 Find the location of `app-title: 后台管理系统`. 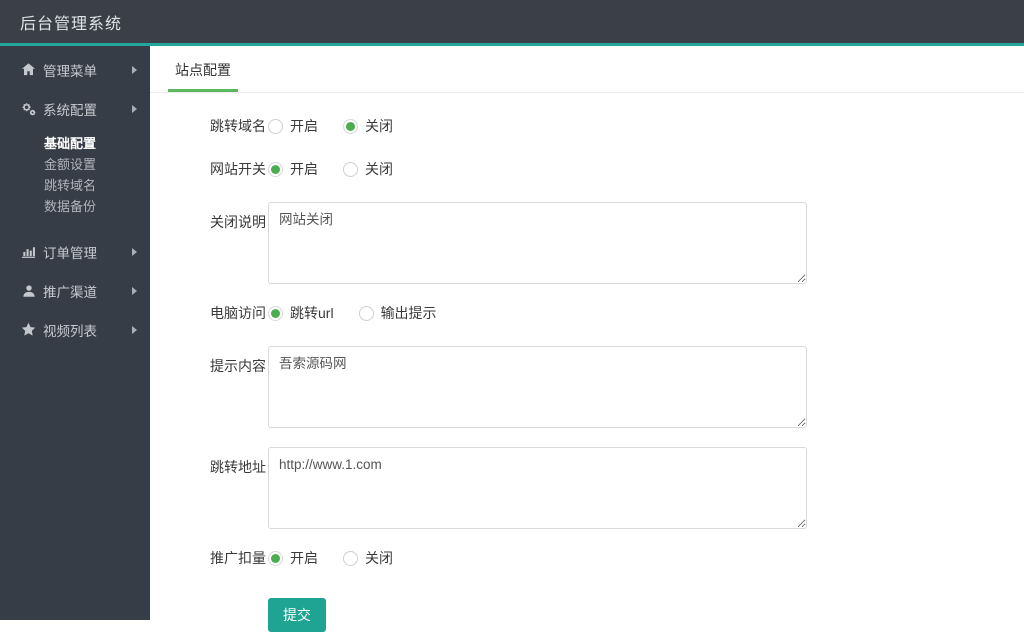

app-title: 后台管理系统 is located at coordinates (71, 24).